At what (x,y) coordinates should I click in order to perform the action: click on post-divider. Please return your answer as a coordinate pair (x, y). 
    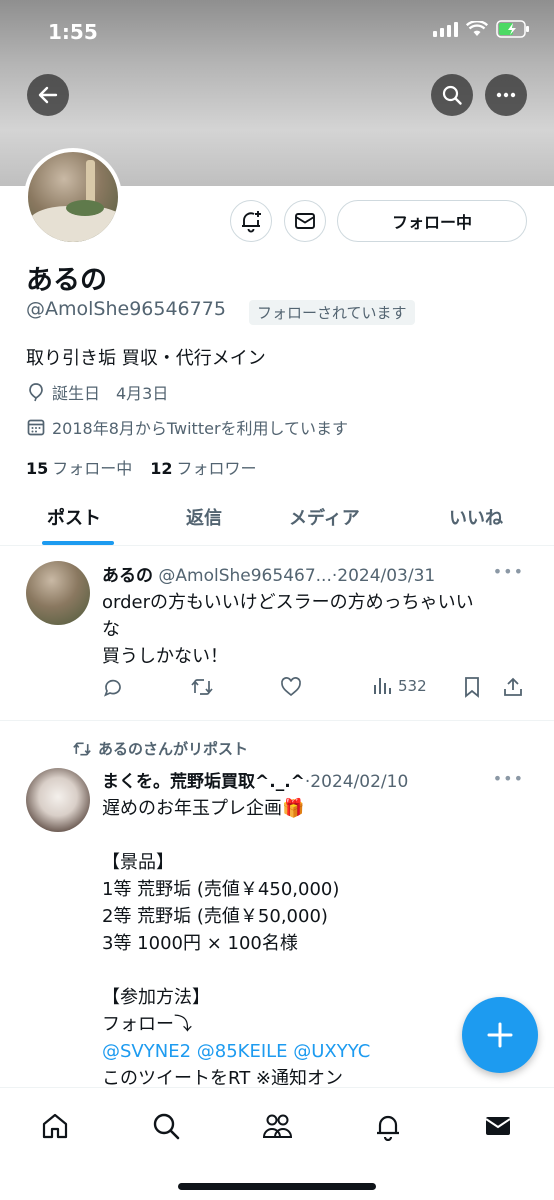
    Looking at the image, I should click on (277, 720).